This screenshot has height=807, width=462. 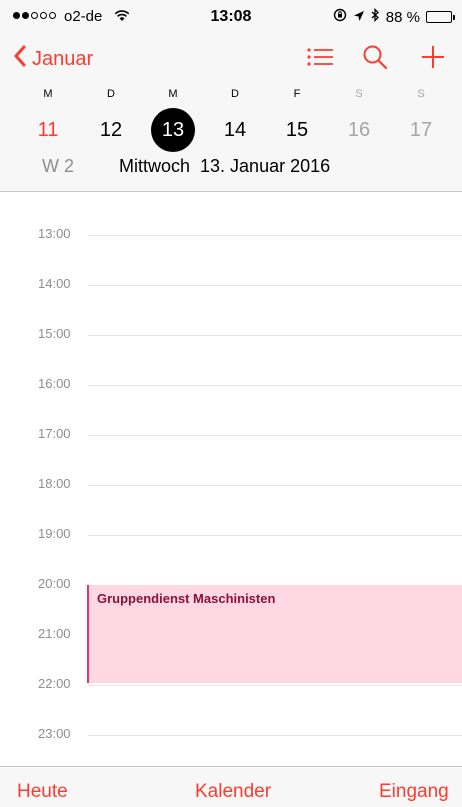 I want to click on status-bar: o2-de 13:08 88 %, so click(x=231, y=18).